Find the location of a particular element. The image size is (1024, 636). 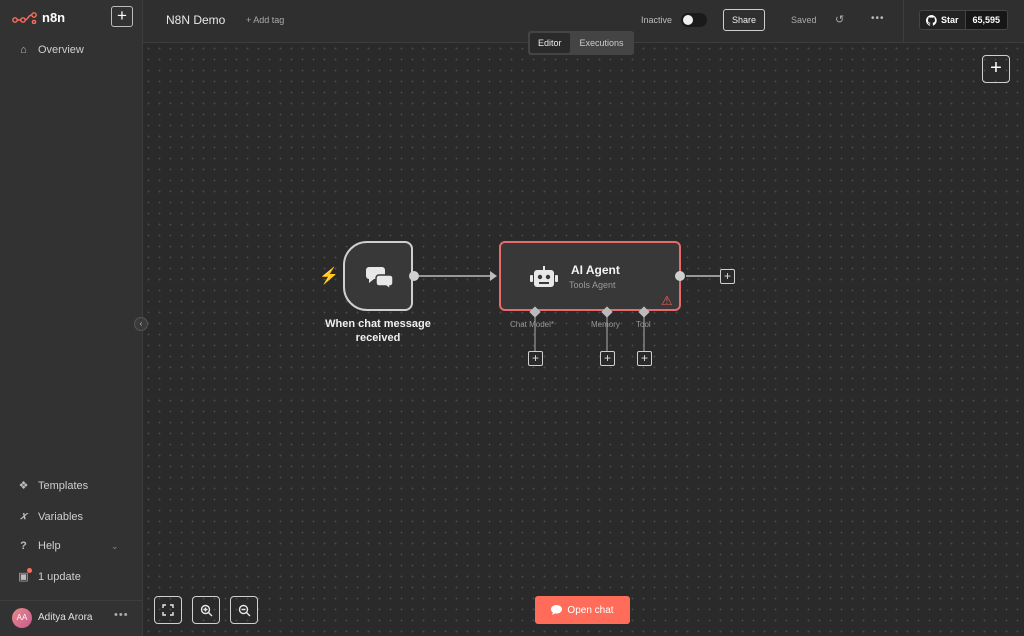

ai-agent-node: AI Agent Tools Agent ⚠ is located at coordinates (590, 276).